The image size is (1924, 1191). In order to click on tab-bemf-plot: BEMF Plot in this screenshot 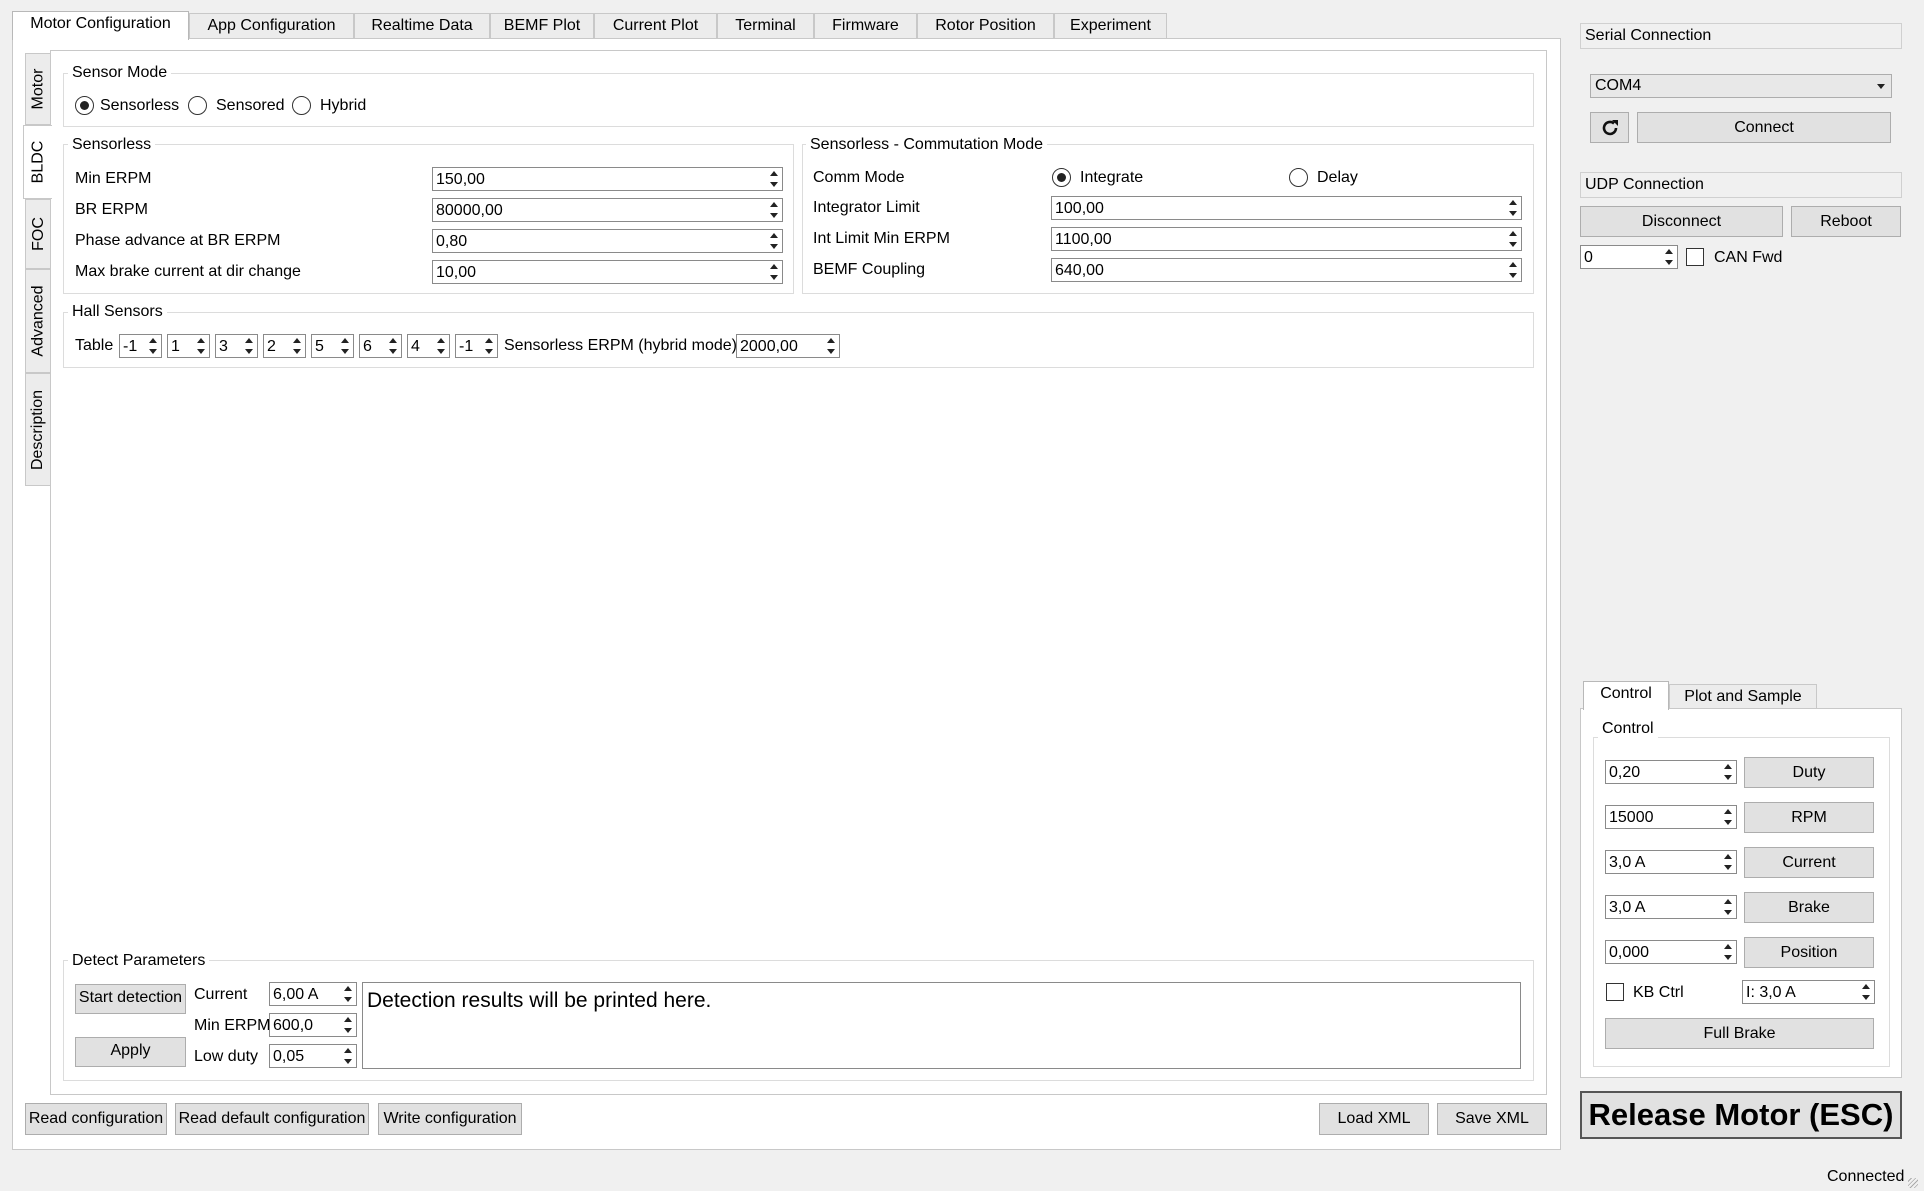, I will do `click(542, 26)`.